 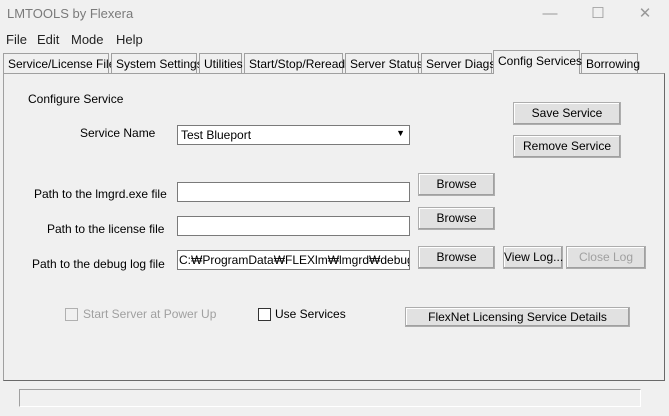 What do you see at coordinates (129, 39) in the screenshot?
I see `menu-help: Help` at bounding box center [129, 39].